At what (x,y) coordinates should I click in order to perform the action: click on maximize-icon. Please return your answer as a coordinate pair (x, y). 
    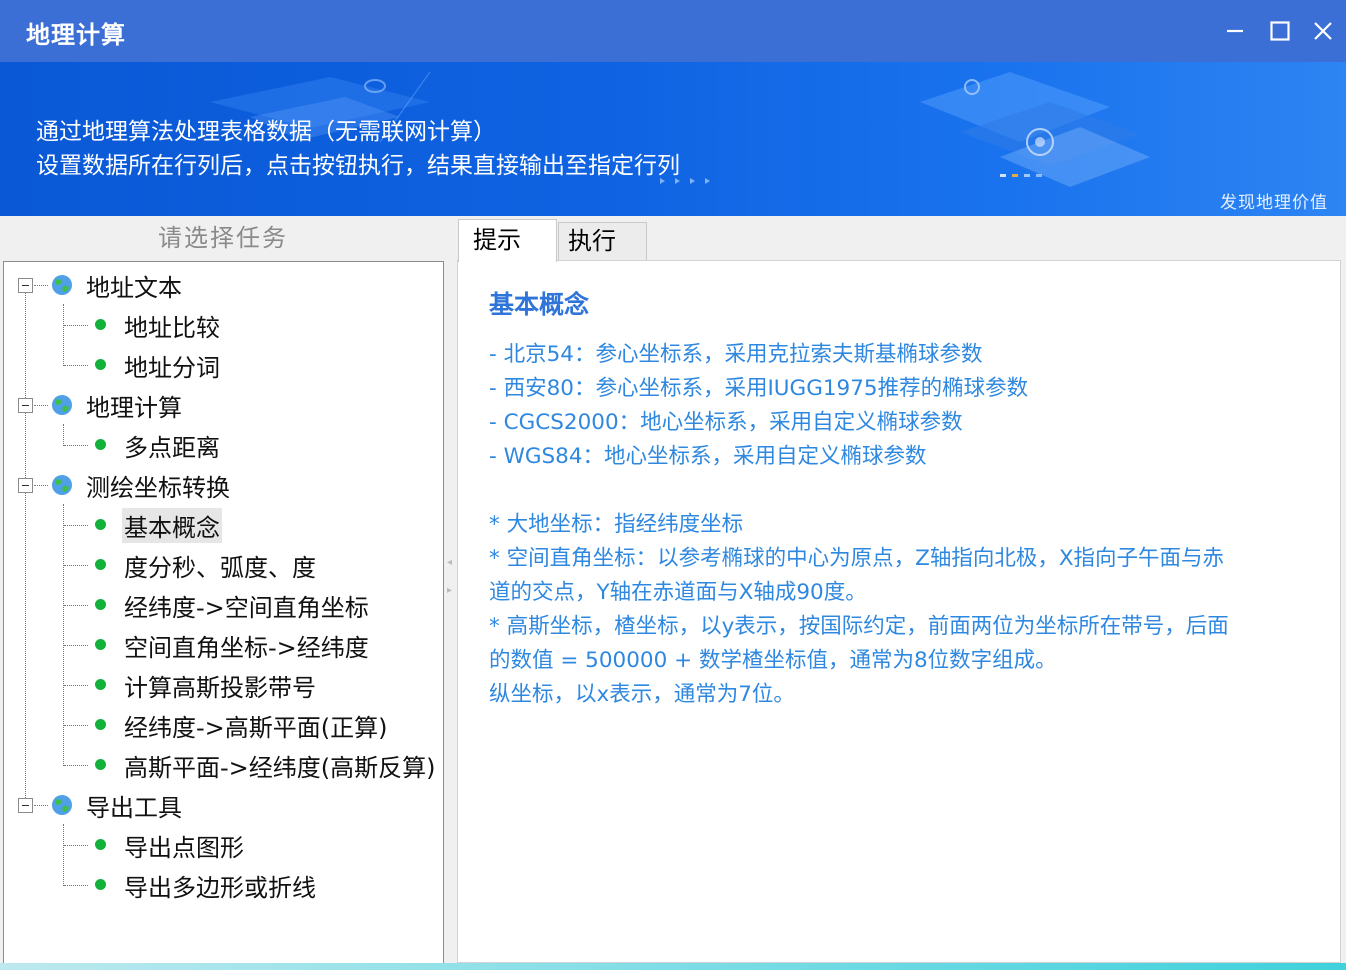
    Looking at the image, I should click on (1280, 31).